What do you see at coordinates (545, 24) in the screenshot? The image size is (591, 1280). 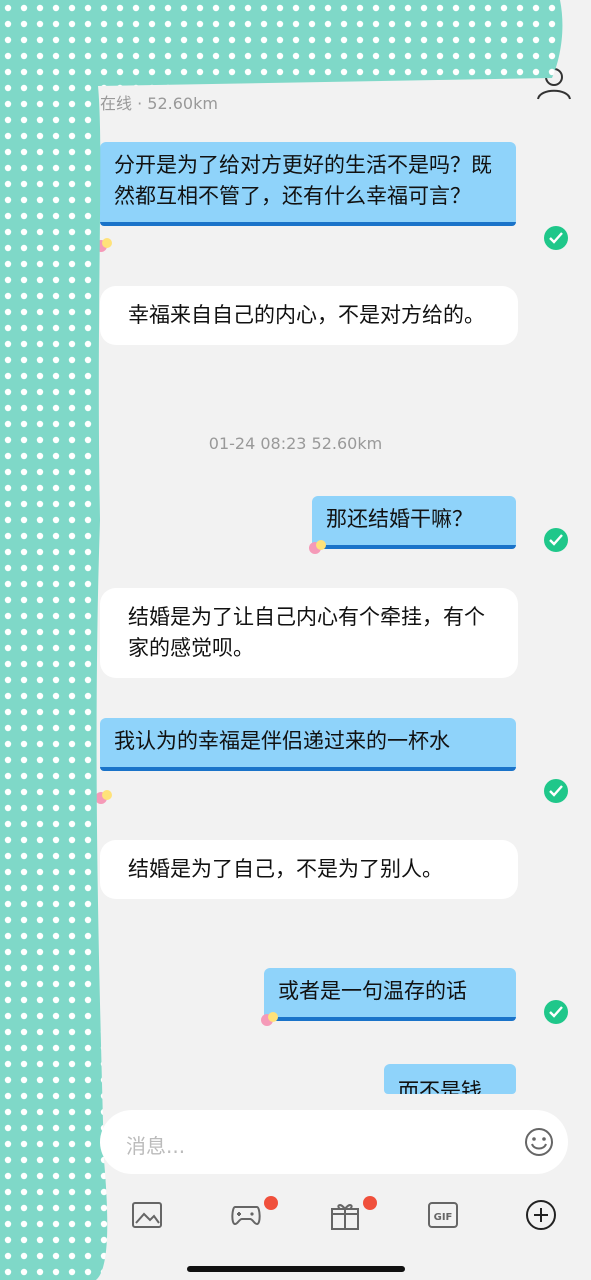 I see `battery-icon: 16` at bounding box center [545, 24].